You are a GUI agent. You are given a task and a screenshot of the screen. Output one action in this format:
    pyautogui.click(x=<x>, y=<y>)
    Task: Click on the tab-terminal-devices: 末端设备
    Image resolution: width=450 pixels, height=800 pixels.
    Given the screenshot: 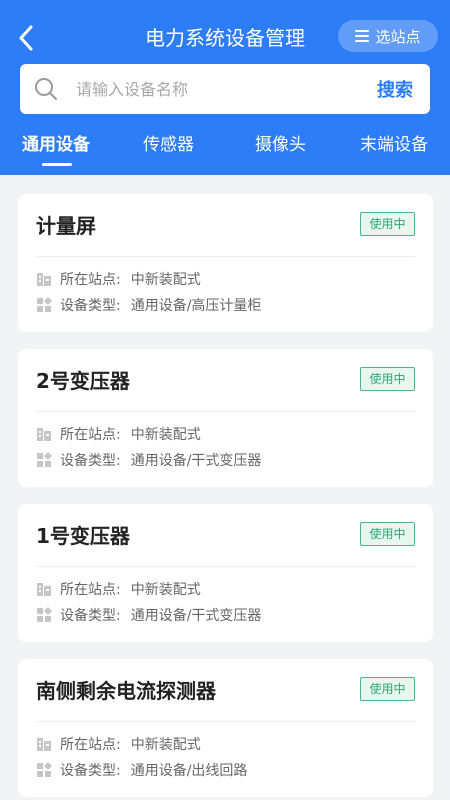 What is the action you would take?
    pyautogui.click(x=394, y=145)
    